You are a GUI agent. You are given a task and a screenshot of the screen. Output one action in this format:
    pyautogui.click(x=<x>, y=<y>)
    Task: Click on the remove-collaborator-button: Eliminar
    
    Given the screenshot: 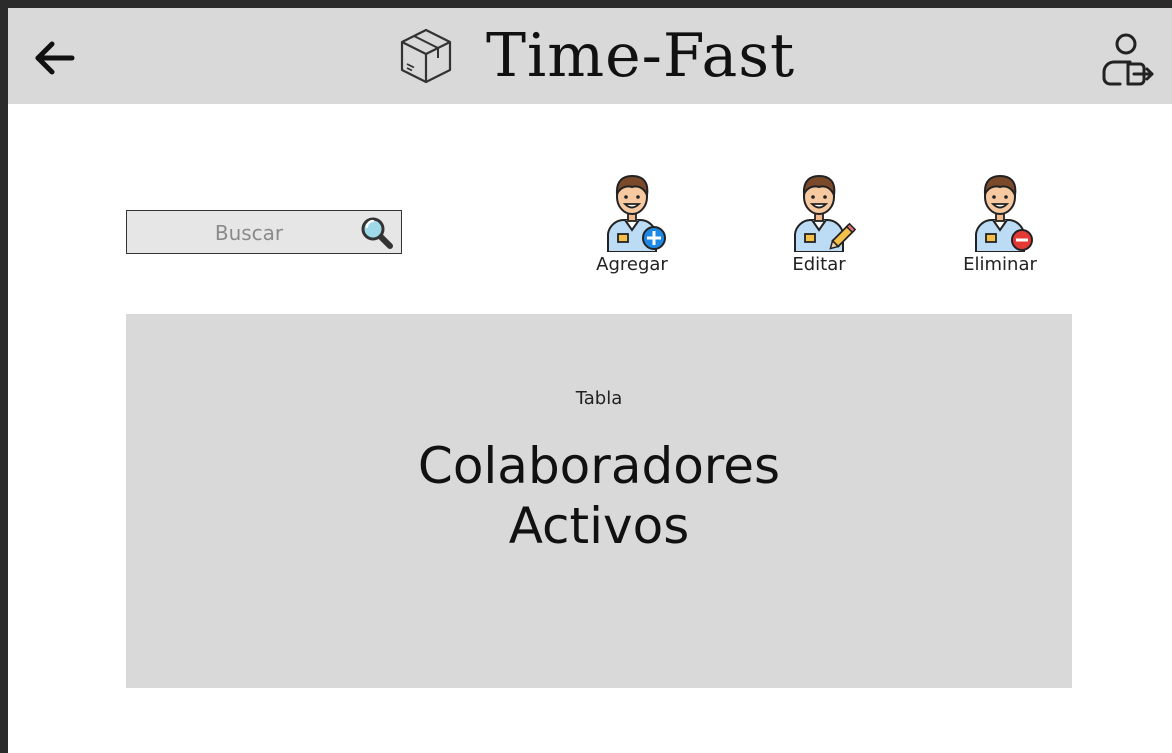 What is the action you would take?
    pyautogui.click(x=1000, y=228)
    